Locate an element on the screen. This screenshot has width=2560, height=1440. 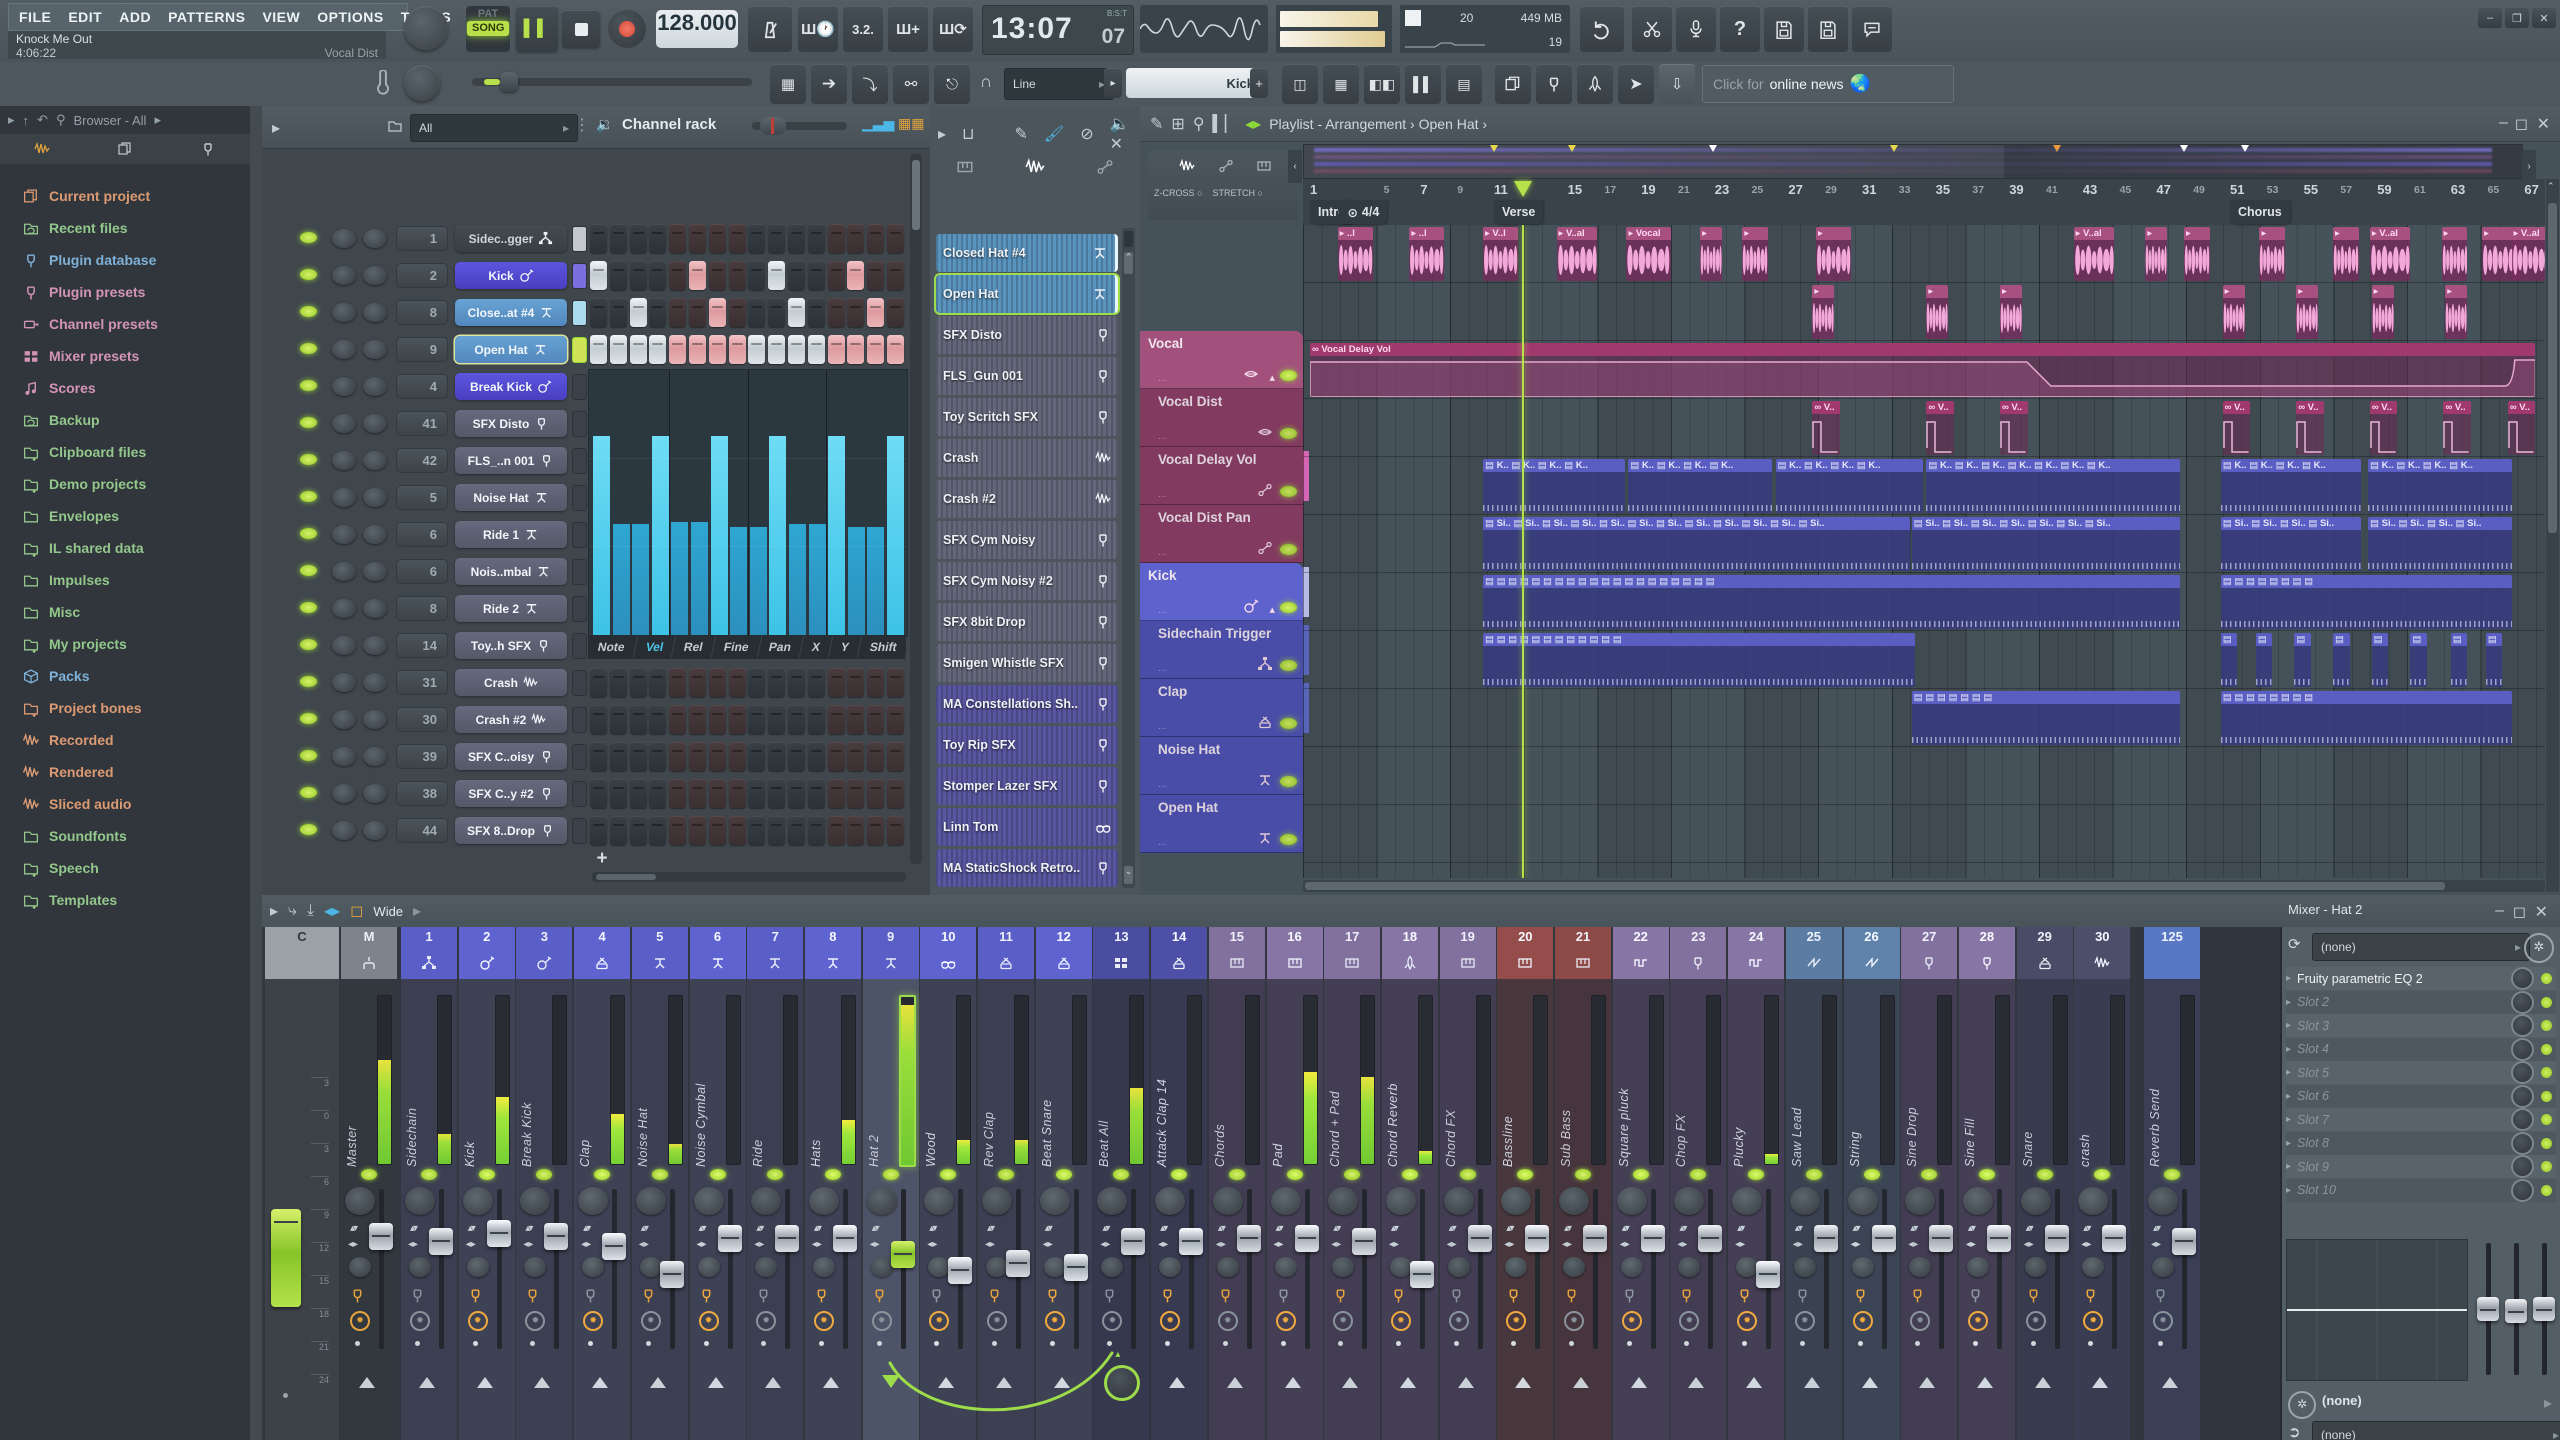
timeline-bar-number: 47 is located at coordinates (2163, 189).